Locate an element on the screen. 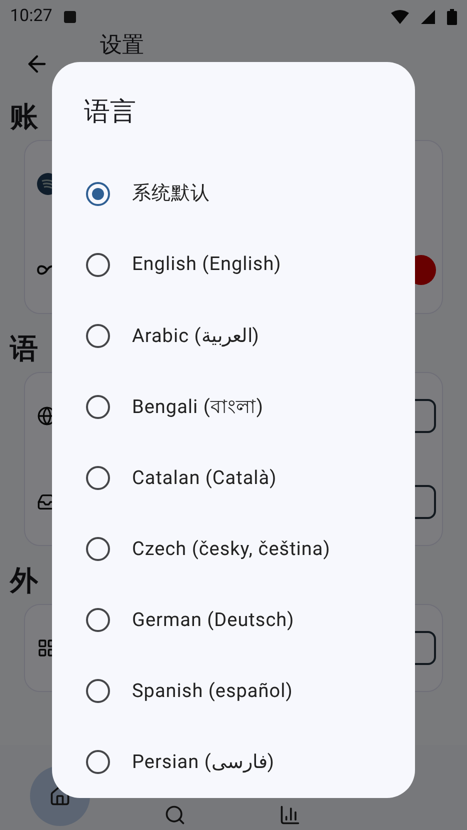 The image size is (467, 830). section-heading: 外 is located at coordinates (24, 581).